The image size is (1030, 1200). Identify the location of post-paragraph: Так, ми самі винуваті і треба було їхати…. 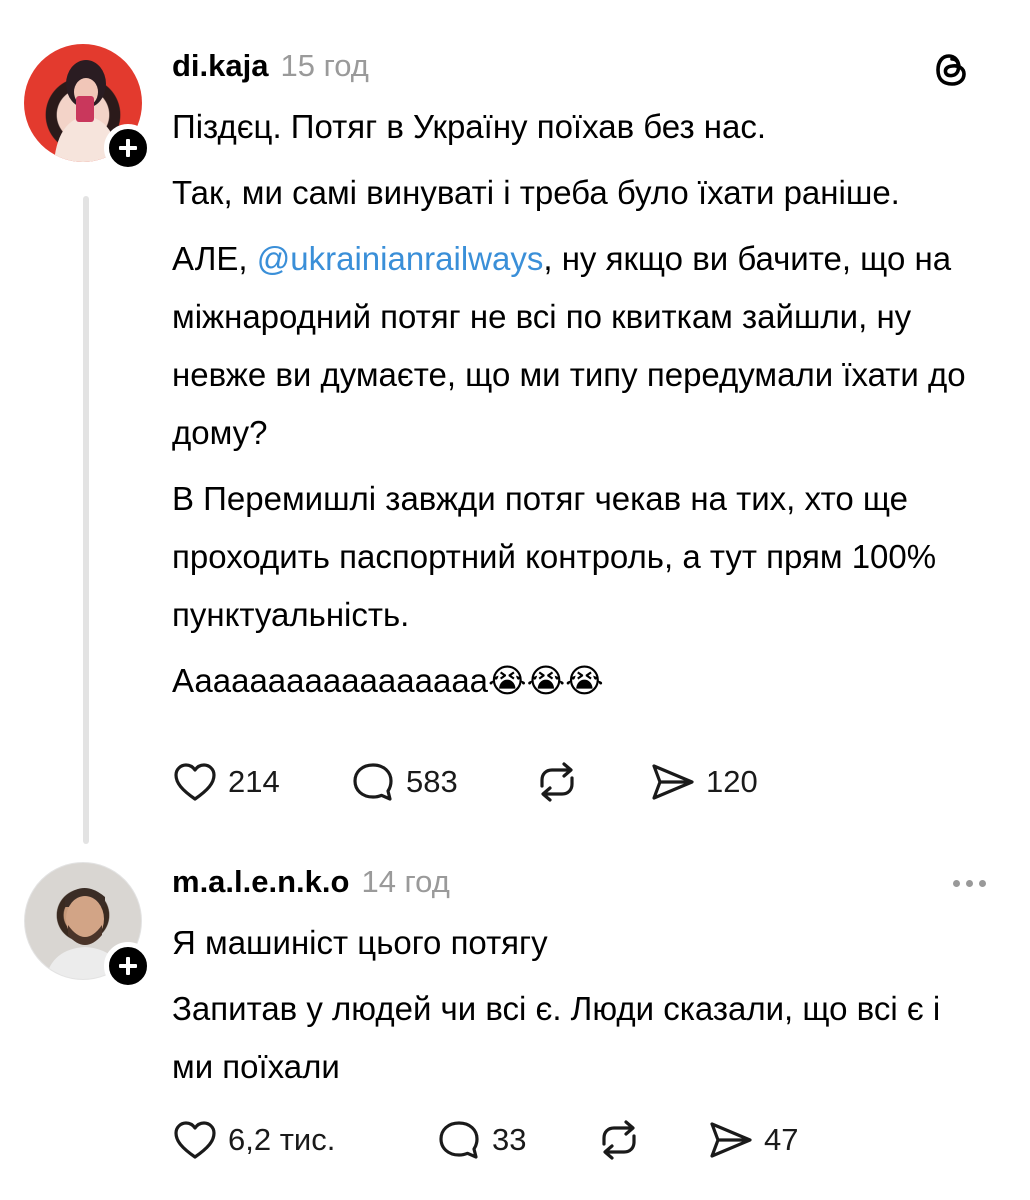
(536, 192).